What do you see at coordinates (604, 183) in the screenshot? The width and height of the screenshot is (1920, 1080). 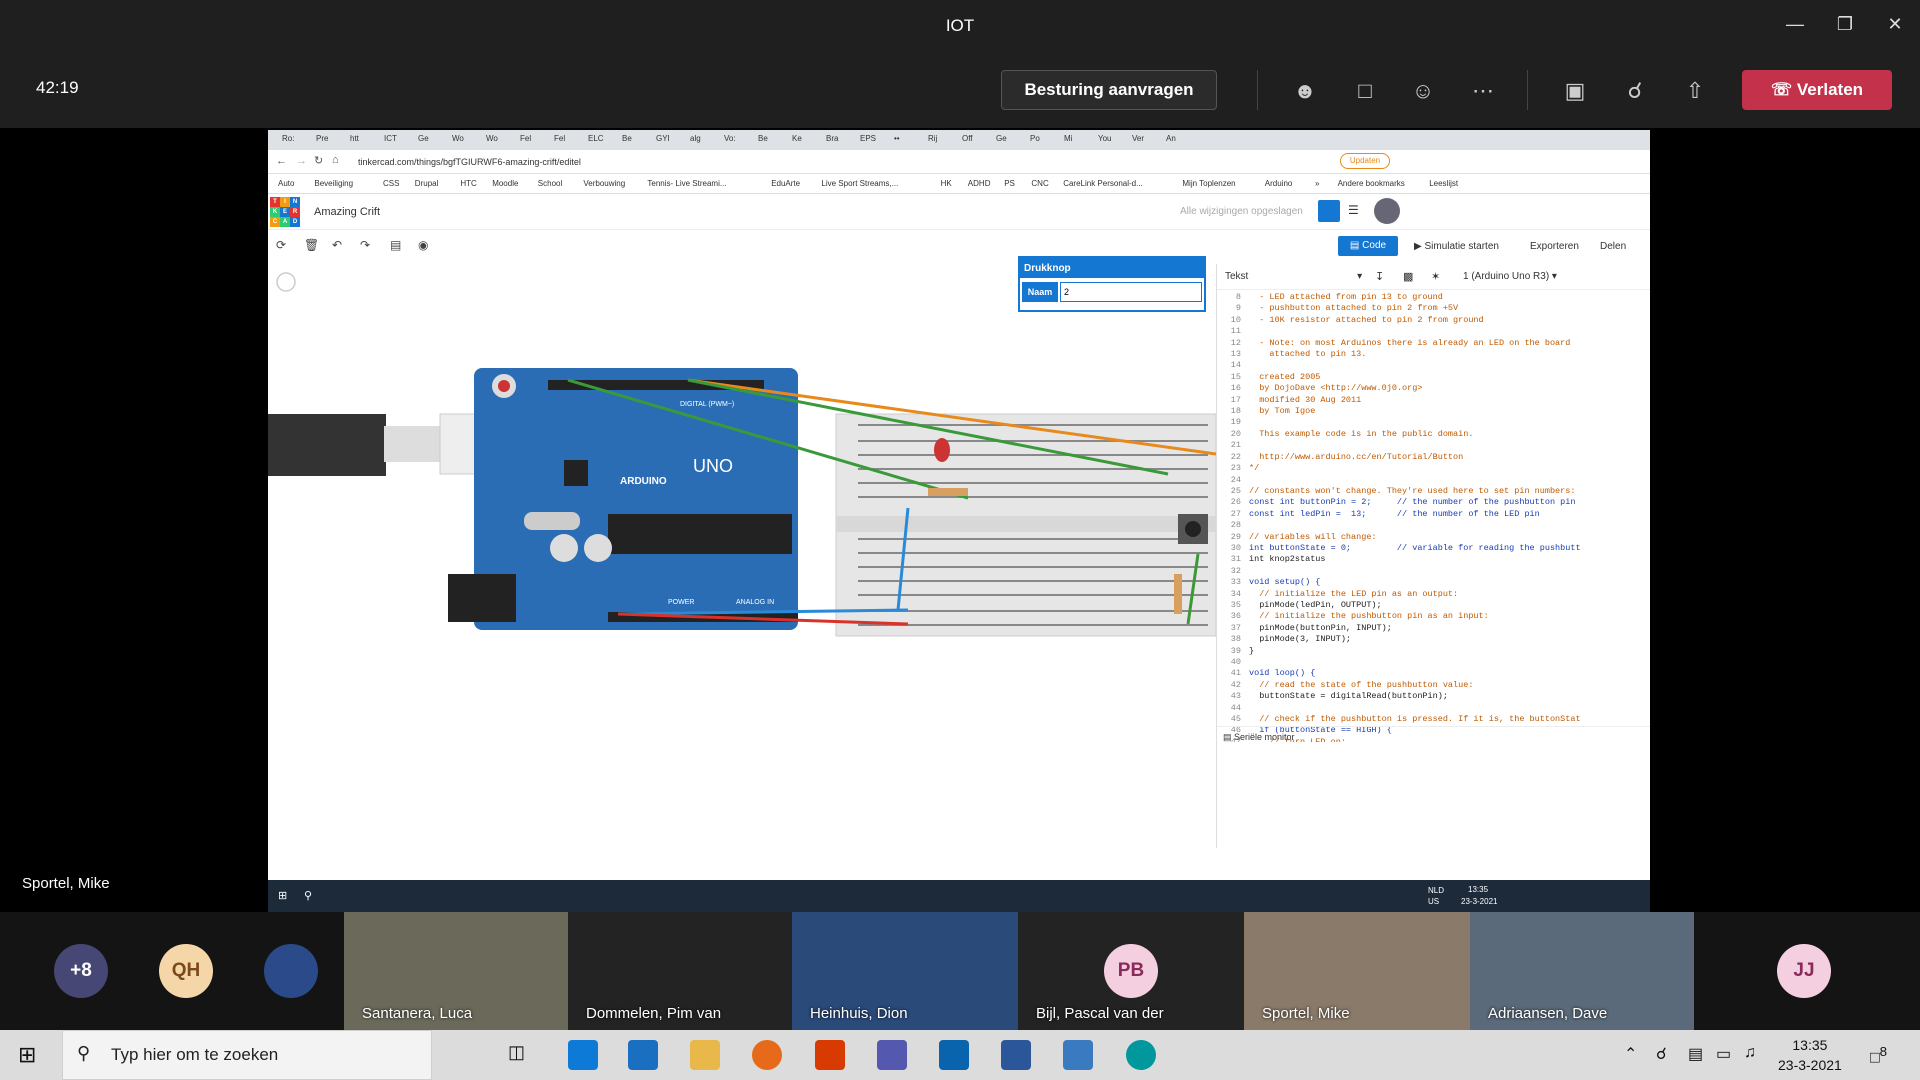 I see `bookmark-item: Verbouwing` at bounding box center [604, 183].